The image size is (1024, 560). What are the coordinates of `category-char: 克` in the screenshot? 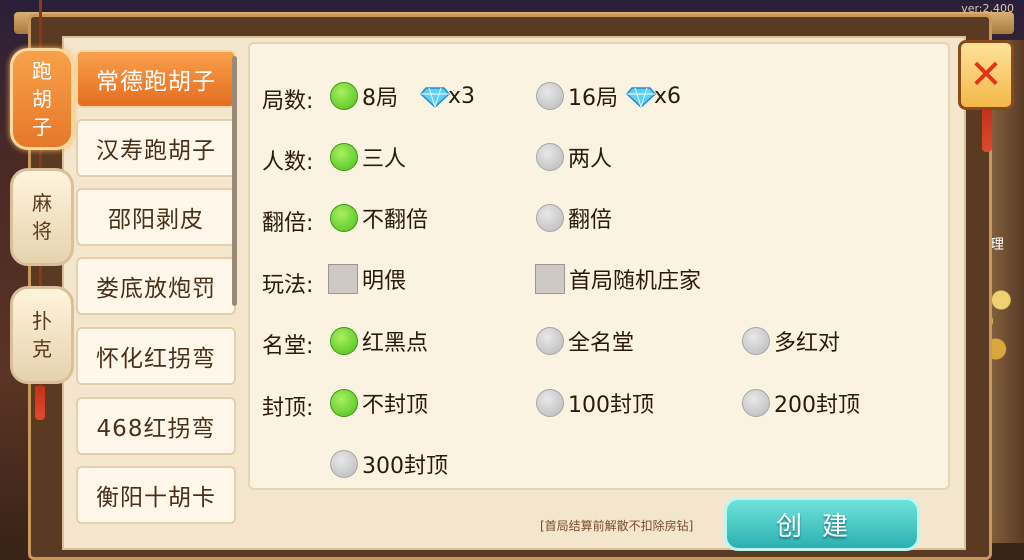 It's located at (42, 349).